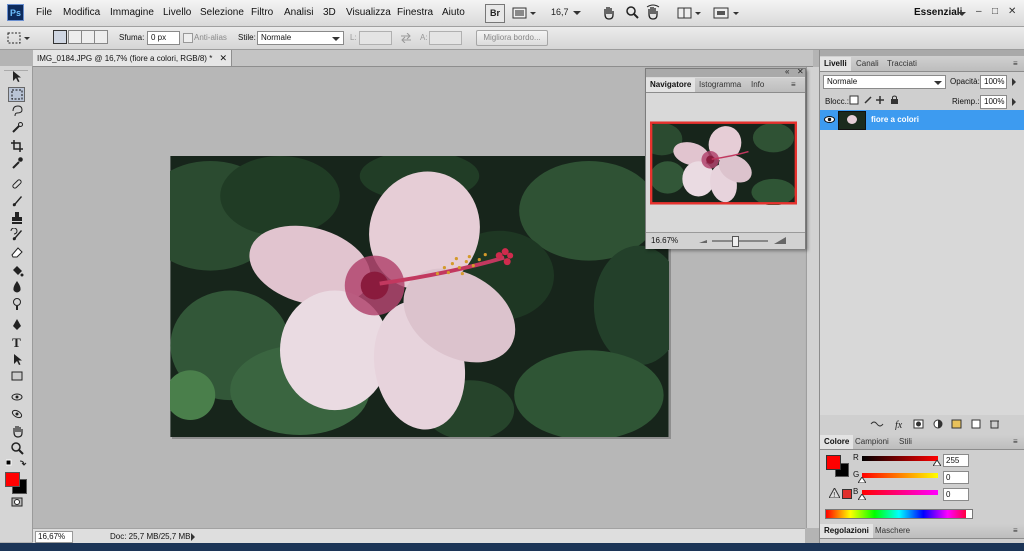 The image size is (1024, 551). I want to click on close-document-icon: ✕, so click(224, 58).